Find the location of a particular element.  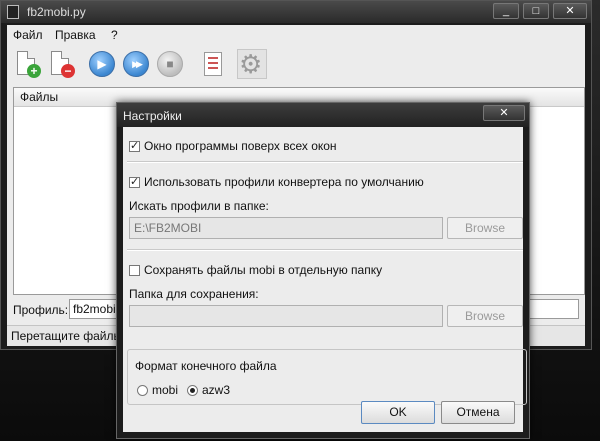

window-title: fb2mobi.py is located at coordinates (56, 12).